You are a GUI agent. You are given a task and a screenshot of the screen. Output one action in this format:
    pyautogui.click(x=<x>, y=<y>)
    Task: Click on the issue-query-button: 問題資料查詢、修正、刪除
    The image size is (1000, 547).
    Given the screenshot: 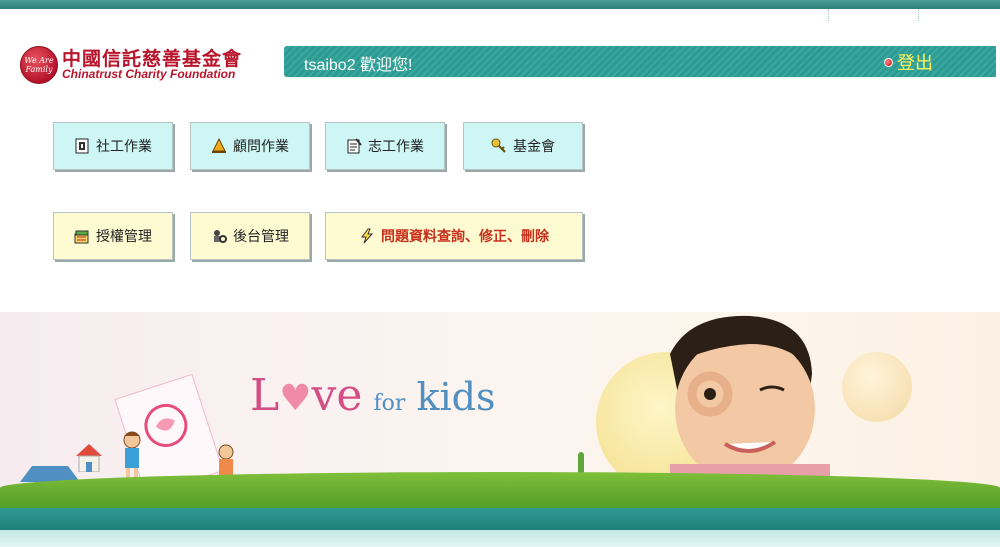 What is the action you would take?
    pyautogui.click(x=454, y=236)
    